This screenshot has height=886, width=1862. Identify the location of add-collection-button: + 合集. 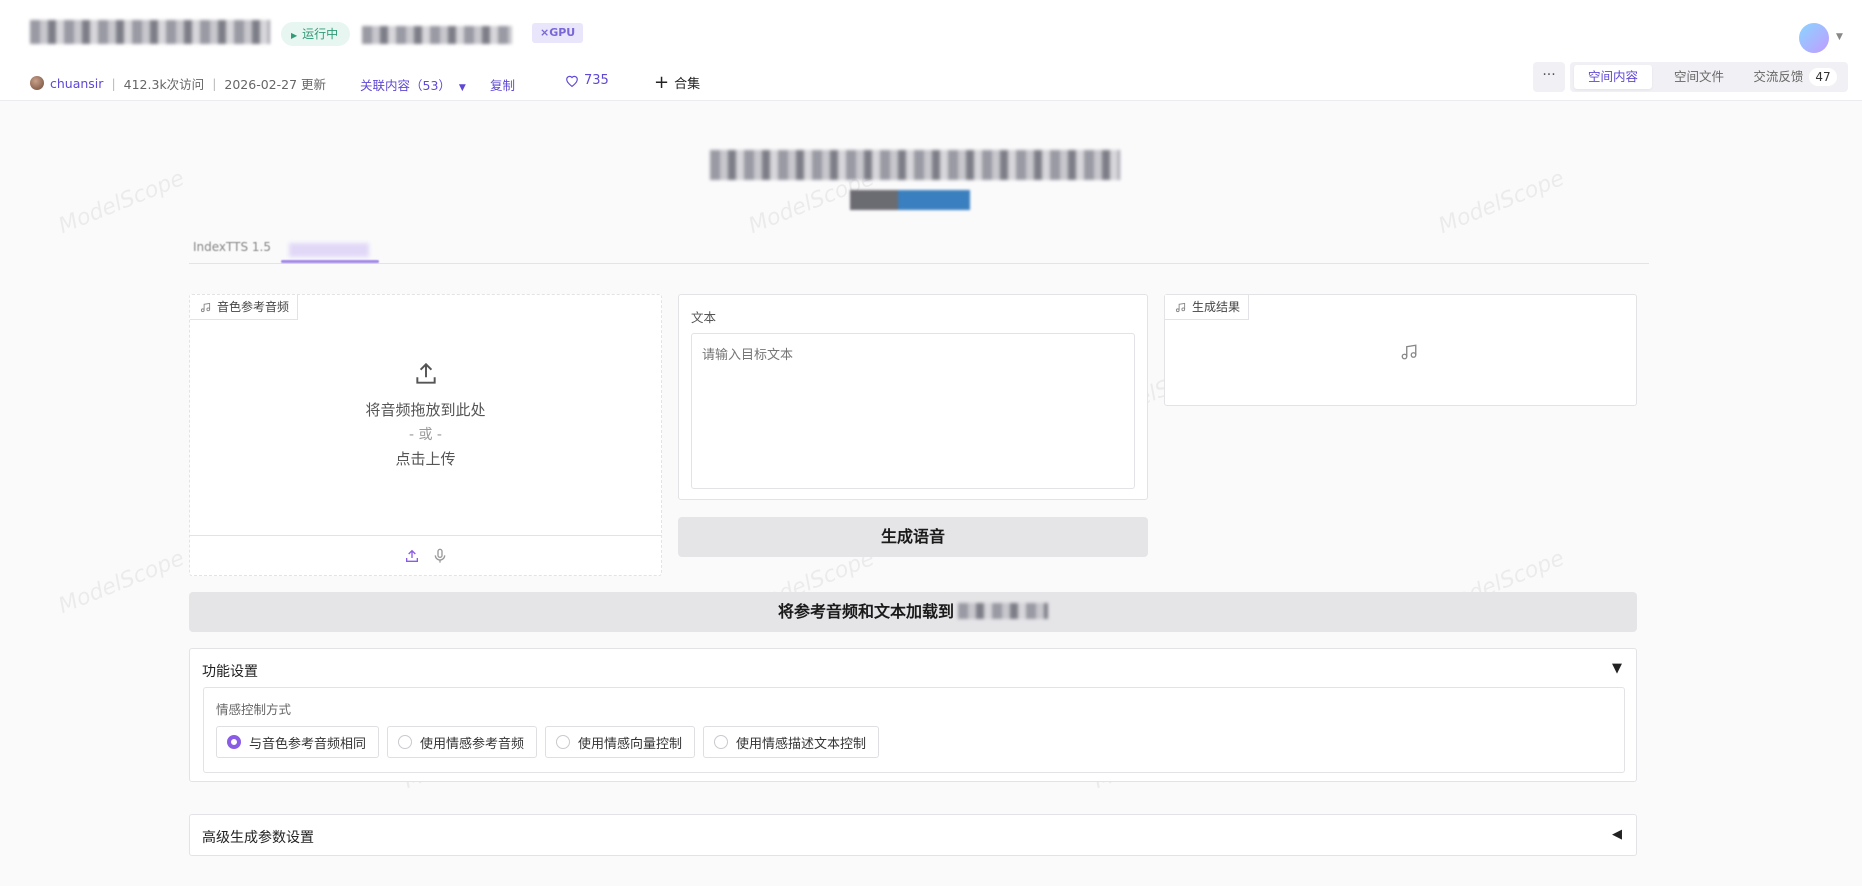
(677, 82).